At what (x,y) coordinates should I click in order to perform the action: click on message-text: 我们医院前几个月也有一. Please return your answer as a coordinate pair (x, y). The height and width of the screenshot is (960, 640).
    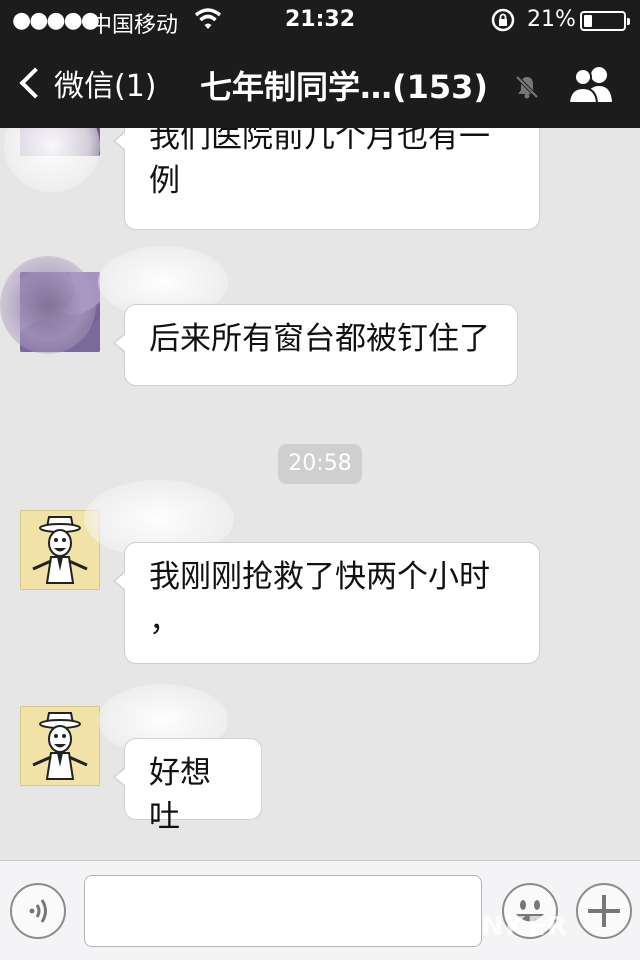
    Looking at the image, I should click on (319, 141).